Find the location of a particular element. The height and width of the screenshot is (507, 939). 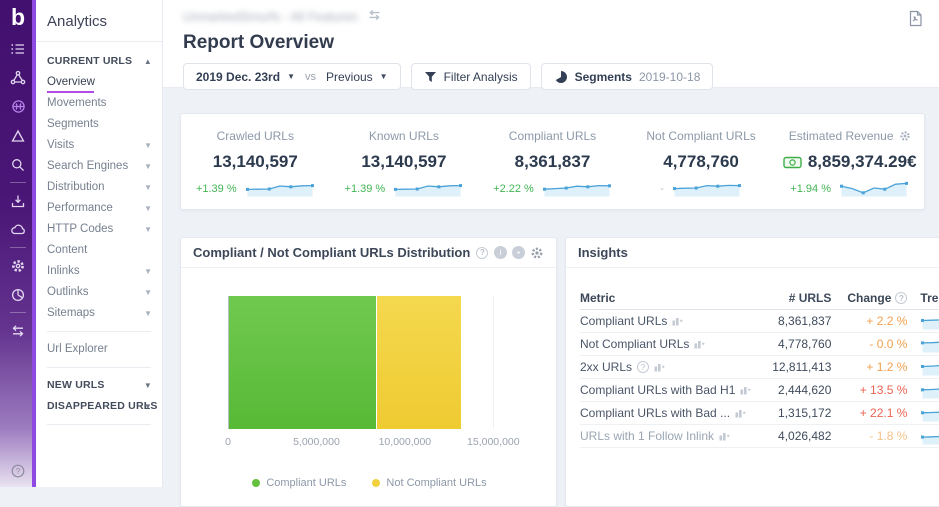

axis-tick: 15,000,000 is located at coordinates (493, 442).